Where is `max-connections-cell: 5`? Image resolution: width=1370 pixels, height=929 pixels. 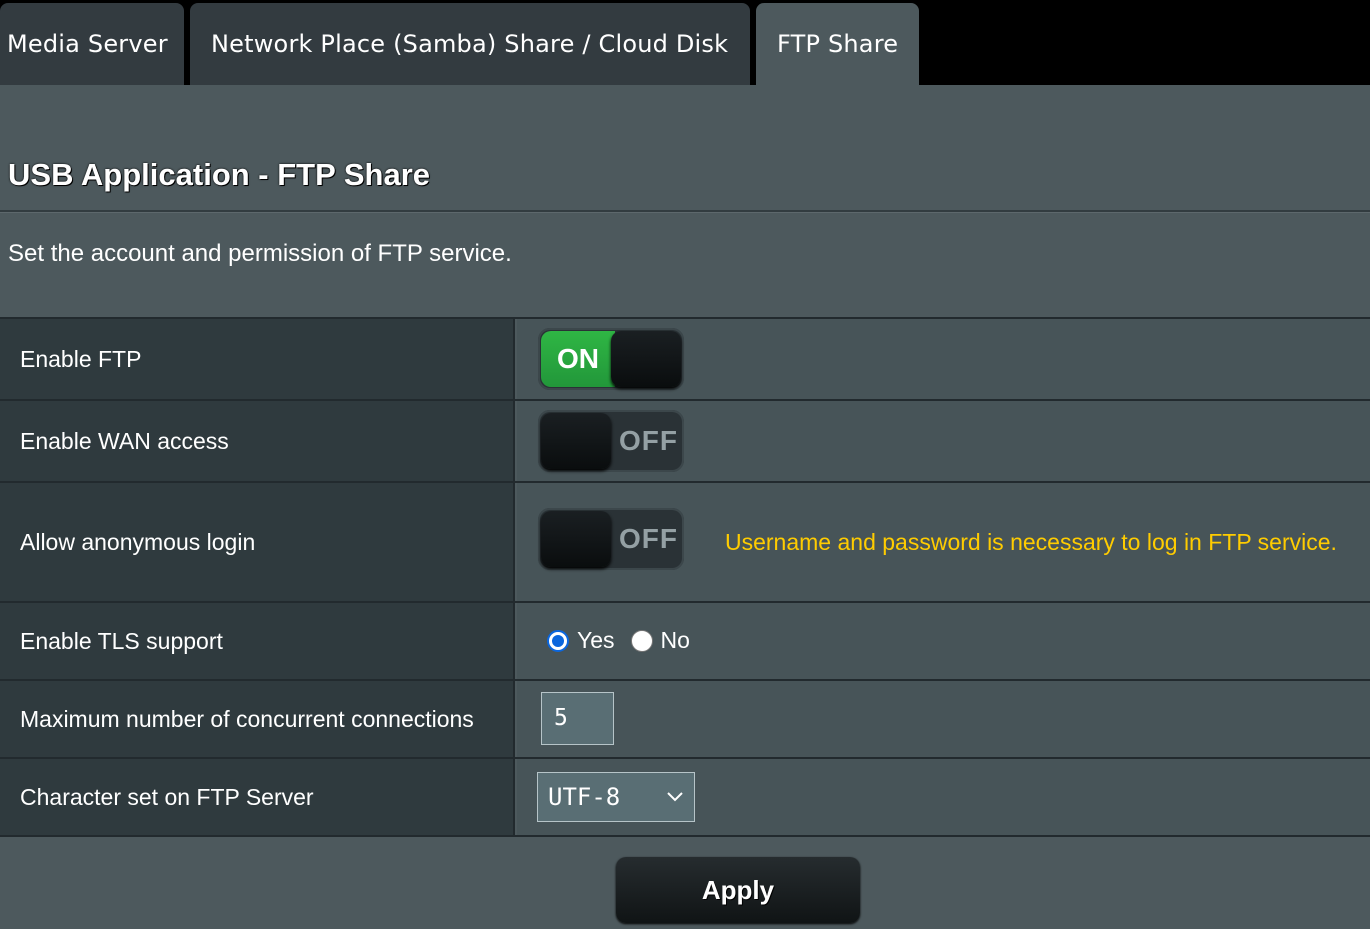 max-connections-cell: 5 is located at coordinates (943, 719).